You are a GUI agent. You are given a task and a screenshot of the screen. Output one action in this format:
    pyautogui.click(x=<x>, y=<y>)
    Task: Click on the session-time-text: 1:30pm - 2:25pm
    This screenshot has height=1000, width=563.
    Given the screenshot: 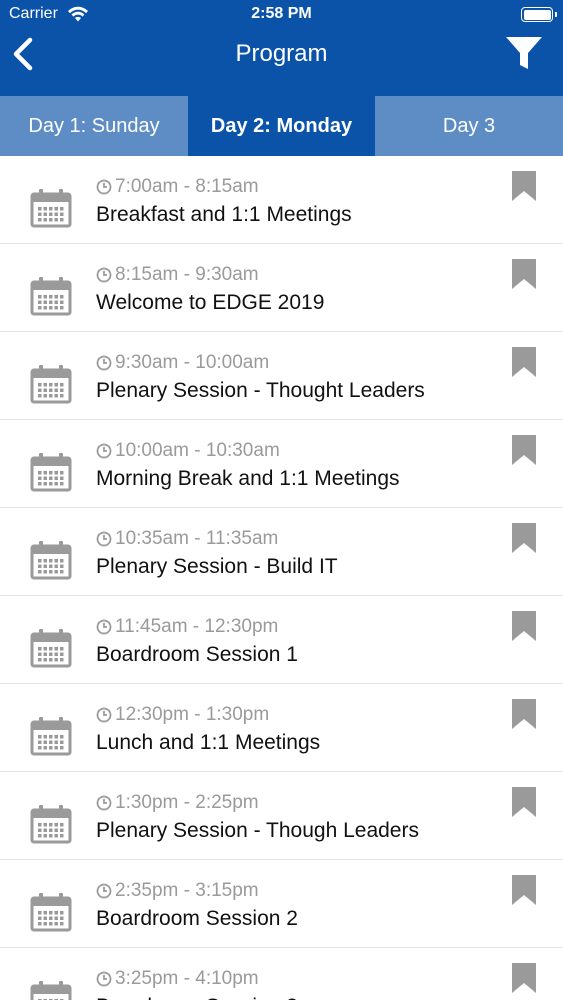 What is the action you would take?
    pyautogui.click(x=187, y=802)
    